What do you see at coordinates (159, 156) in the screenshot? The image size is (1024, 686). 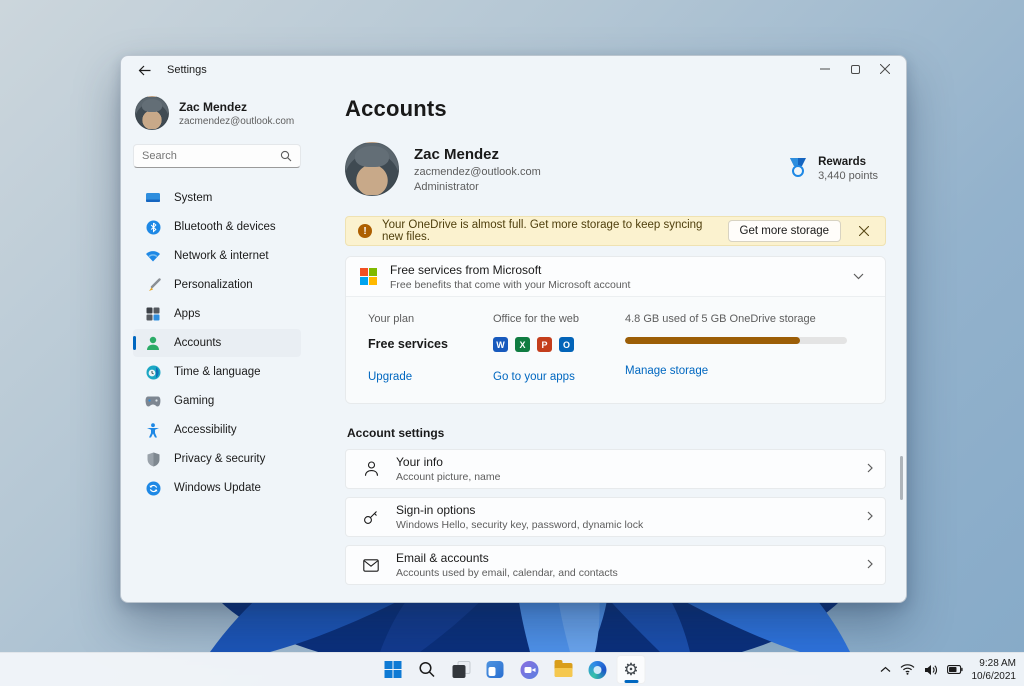 I see `search-placeholder: Search` at bounding box center [159, 156].